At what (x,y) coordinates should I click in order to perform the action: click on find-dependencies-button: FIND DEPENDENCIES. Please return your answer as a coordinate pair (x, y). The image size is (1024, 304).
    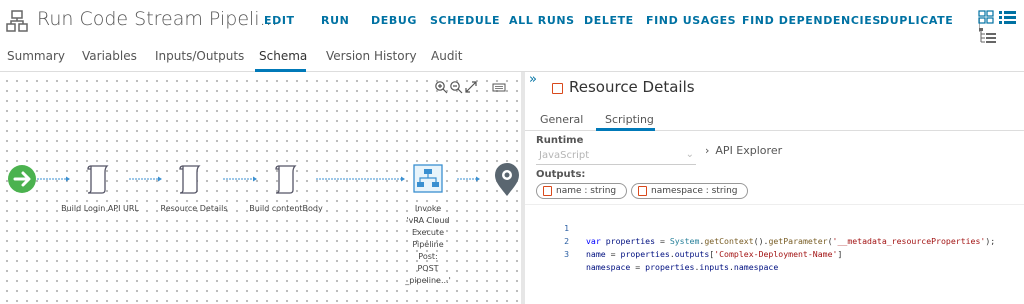
    Looking at the image, I should click on (811, 20).